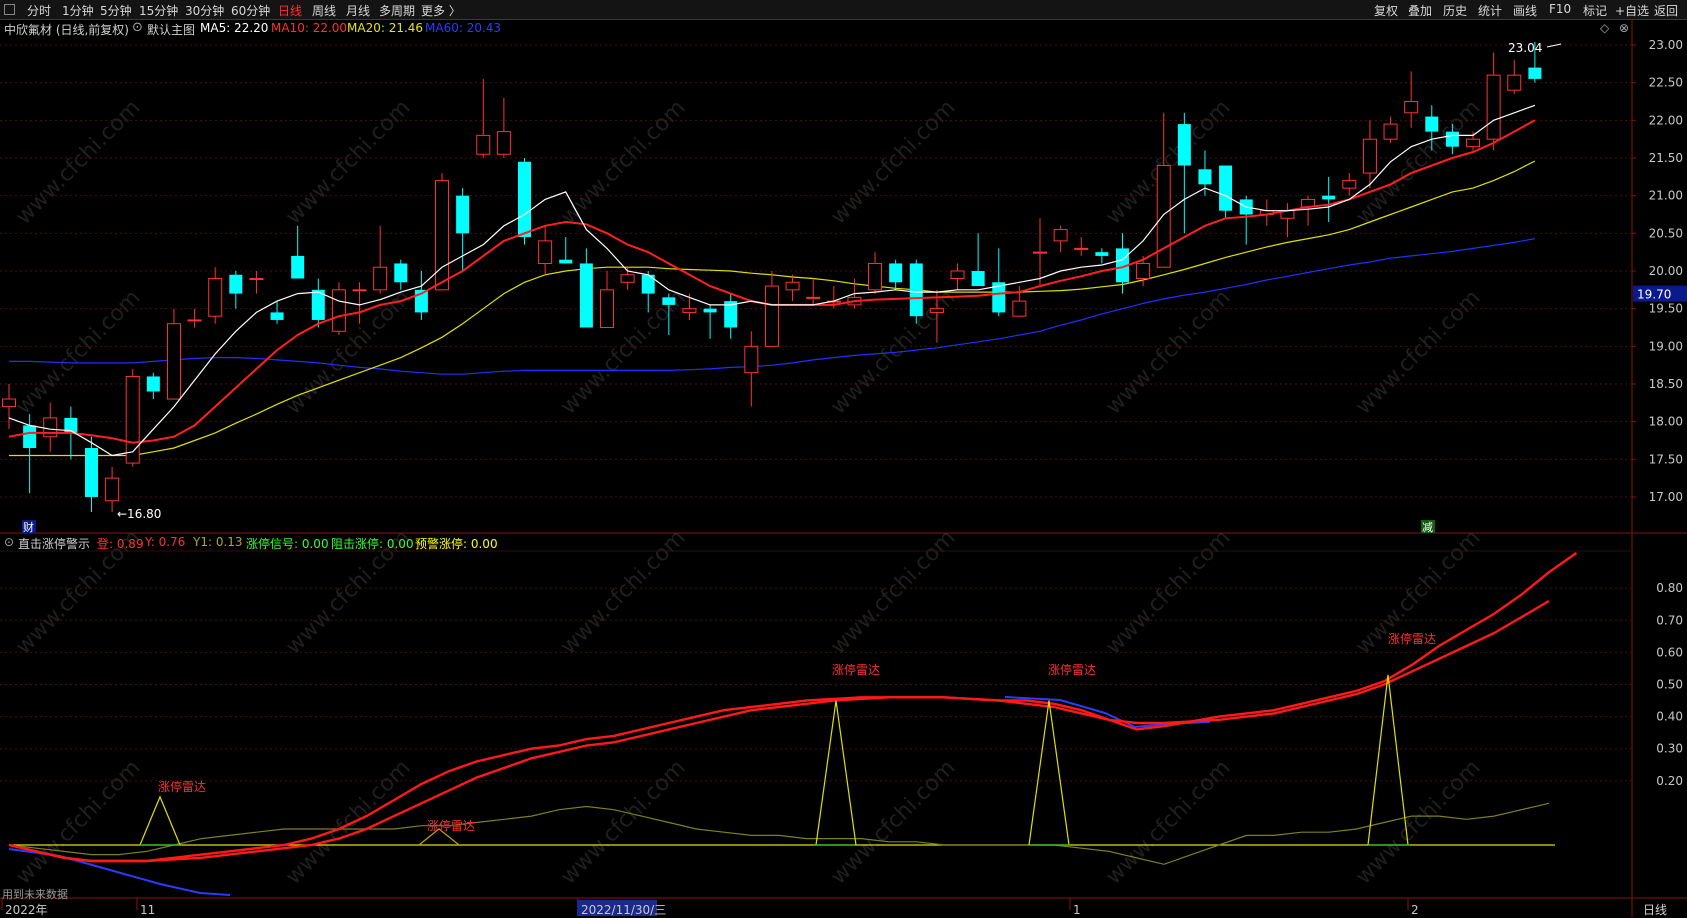  Describe the element at coordinates (147, 910) in the screenshot. I see `date-label-1: 11` at that location.